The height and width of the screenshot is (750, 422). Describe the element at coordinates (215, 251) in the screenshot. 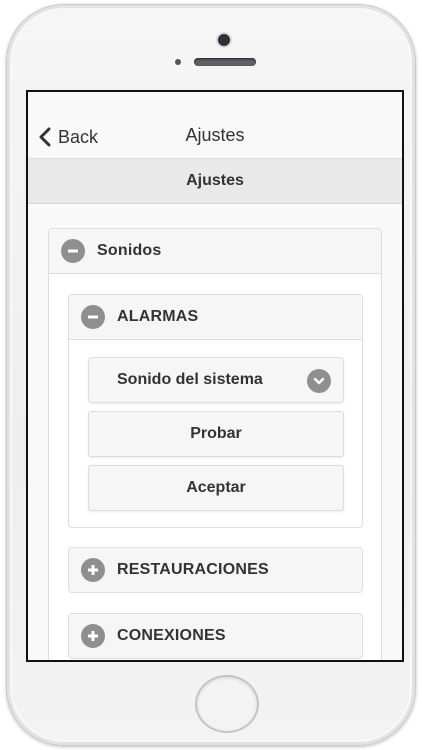

I see `sonidos-header: Sonidos` at that location.